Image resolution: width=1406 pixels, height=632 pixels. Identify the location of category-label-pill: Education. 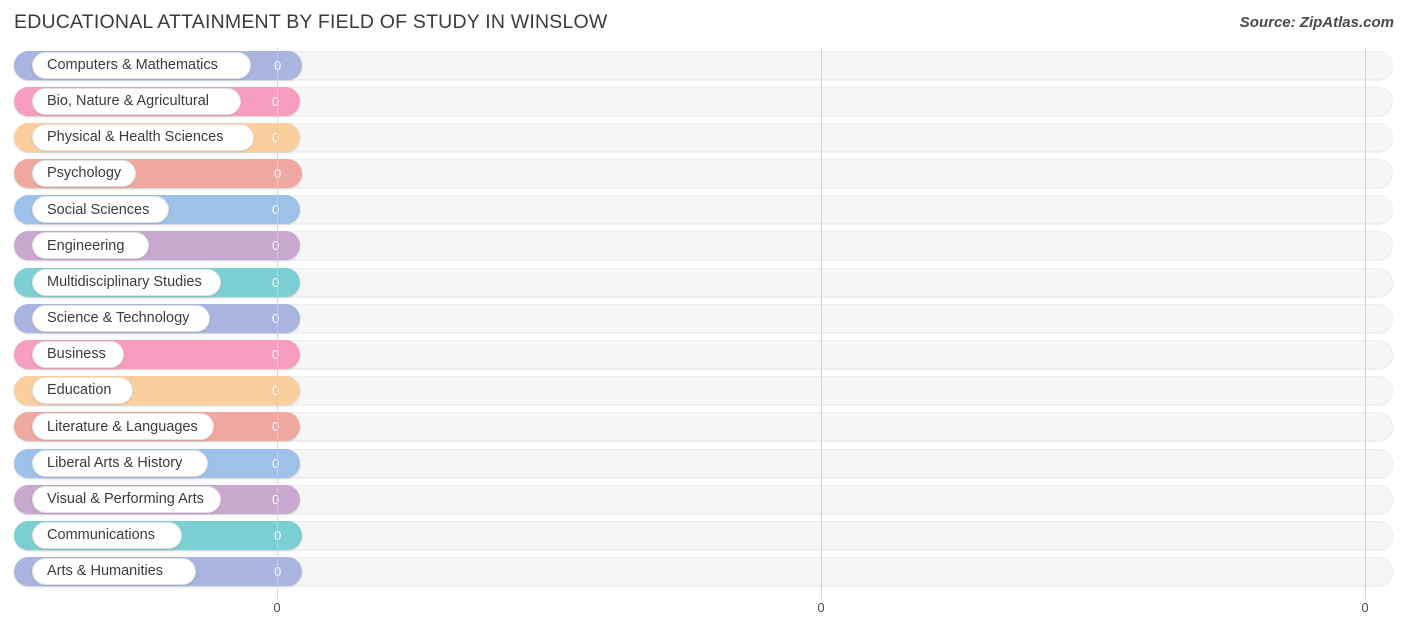
(82, 391).